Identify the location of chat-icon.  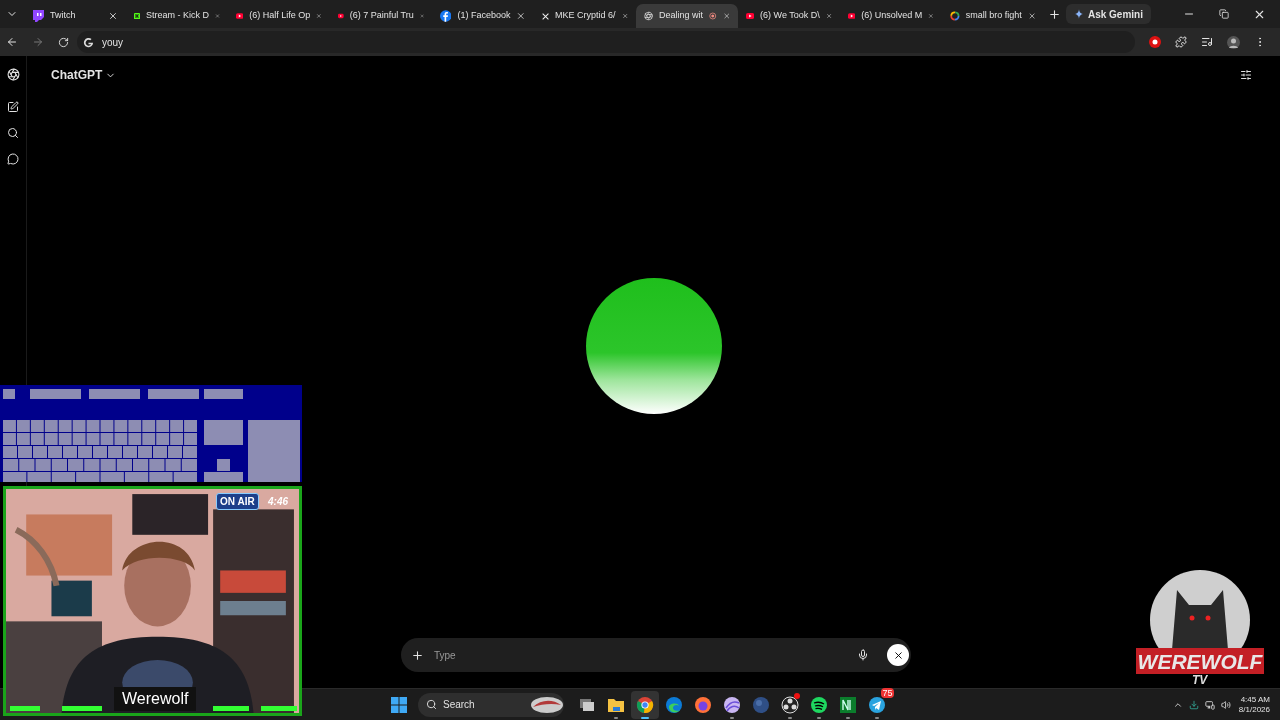
(13, 159).